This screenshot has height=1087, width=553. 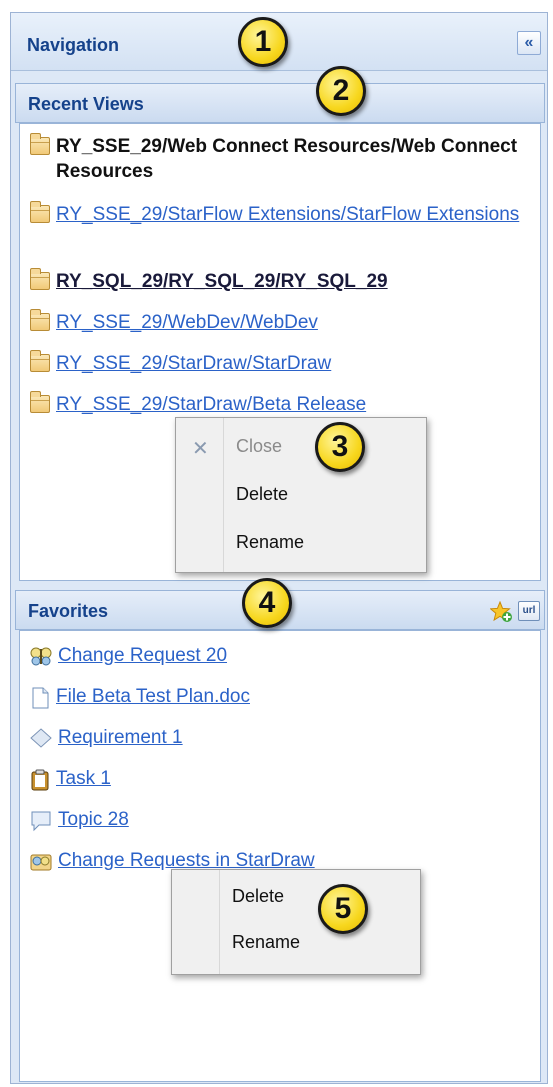 I want to click on recent-view-item: RY_SSE_29/WebDev/WebDev, so click(x=283, y=322).